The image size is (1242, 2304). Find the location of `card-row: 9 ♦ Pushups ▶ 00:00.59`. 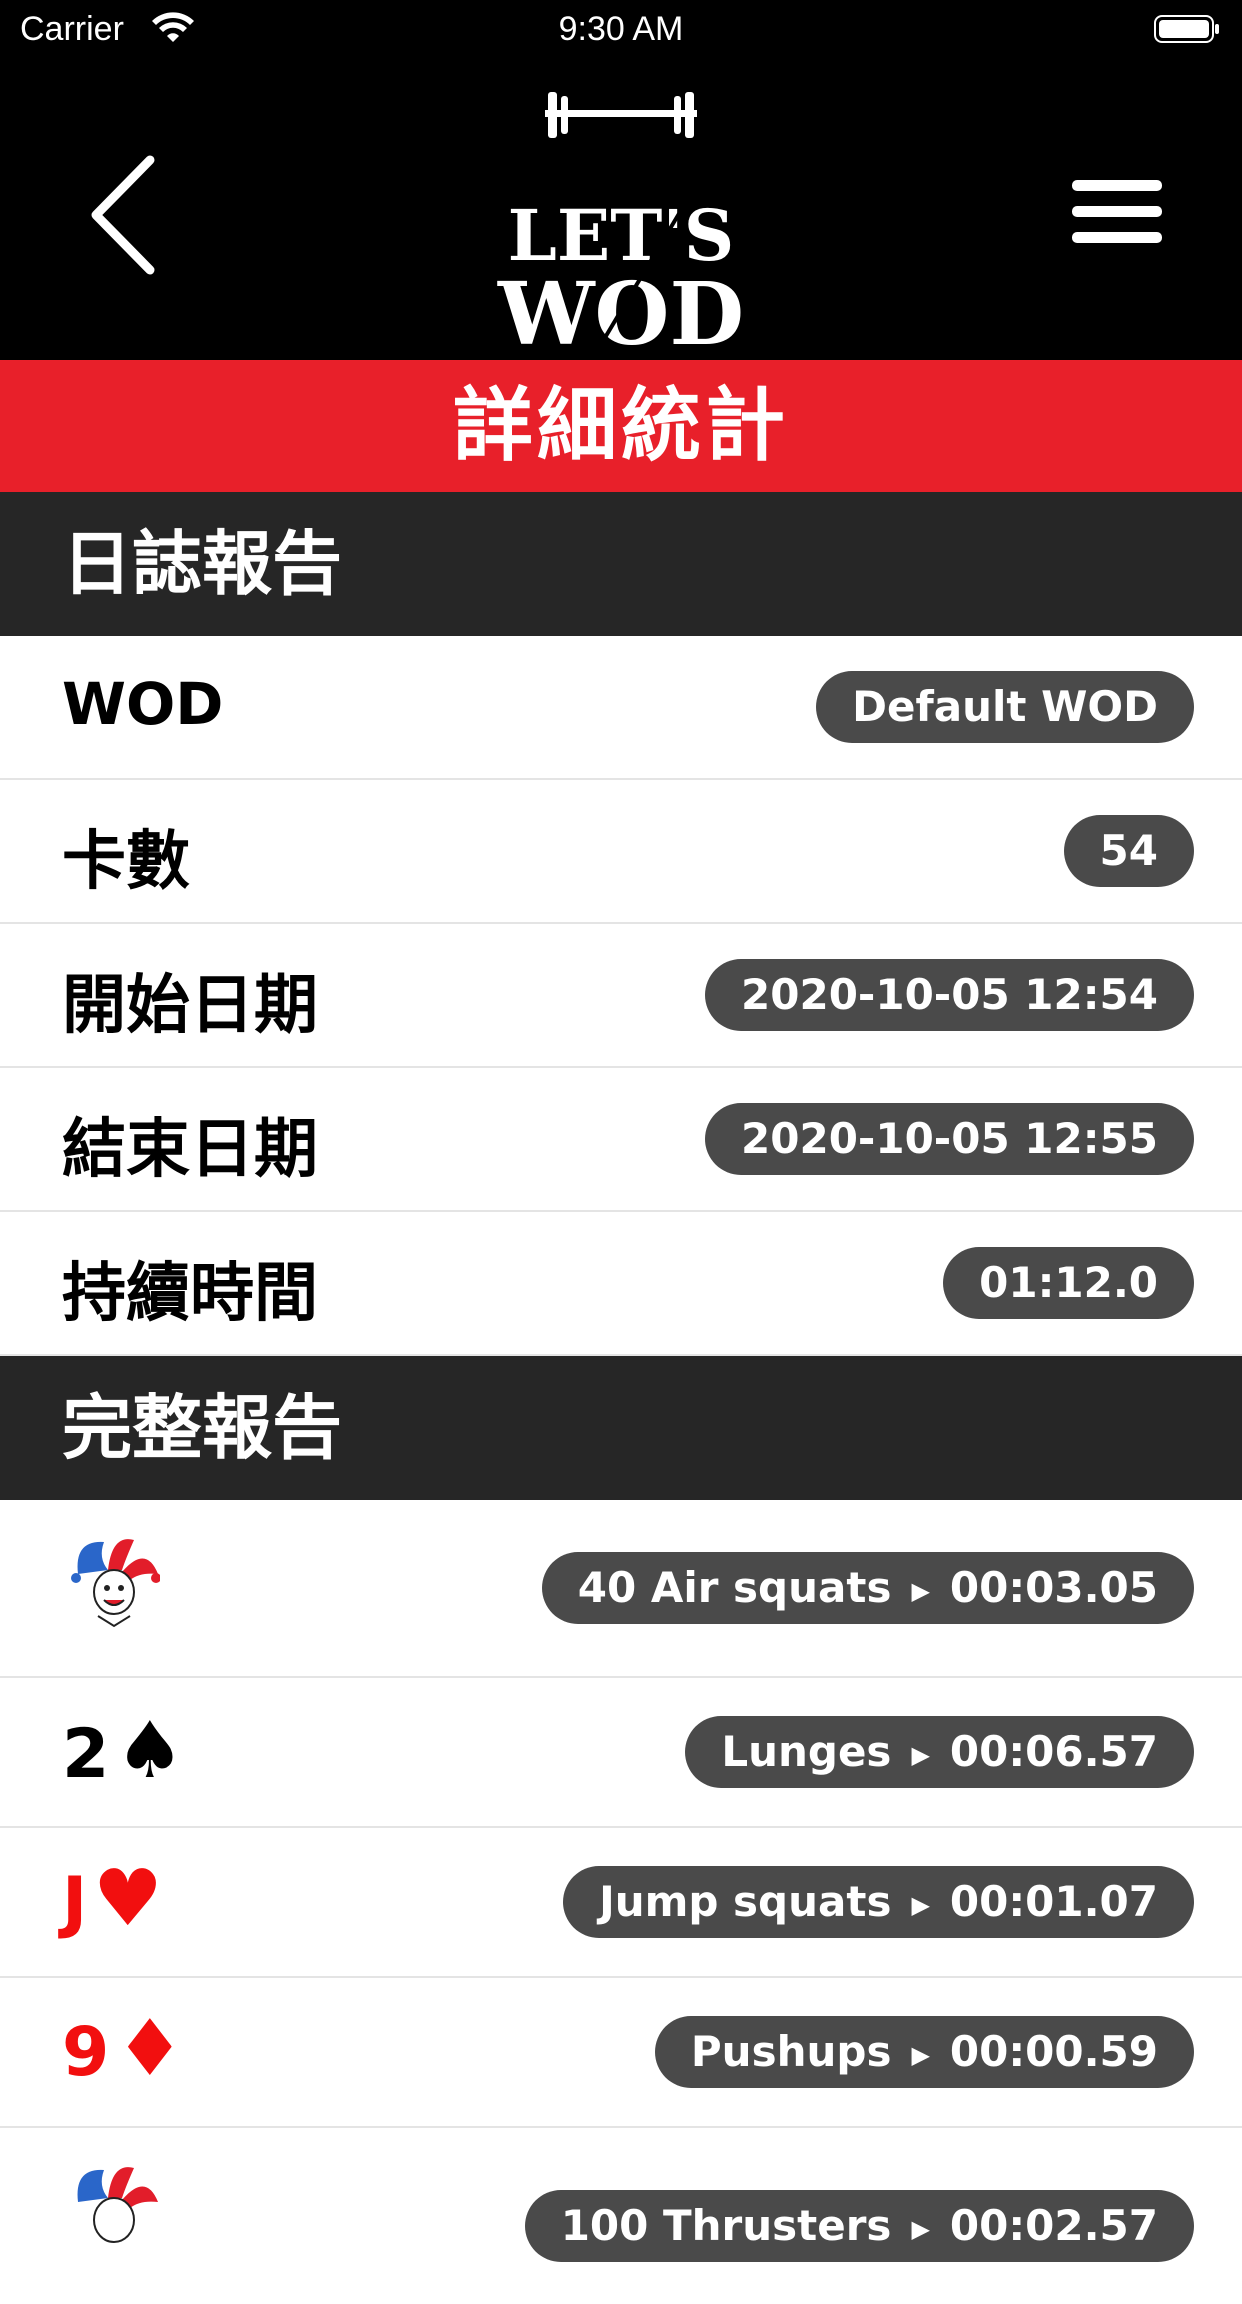

card-row: 9 ♦ Pushups ▶ 00:00.59 is located at coordinates (621, 2053).